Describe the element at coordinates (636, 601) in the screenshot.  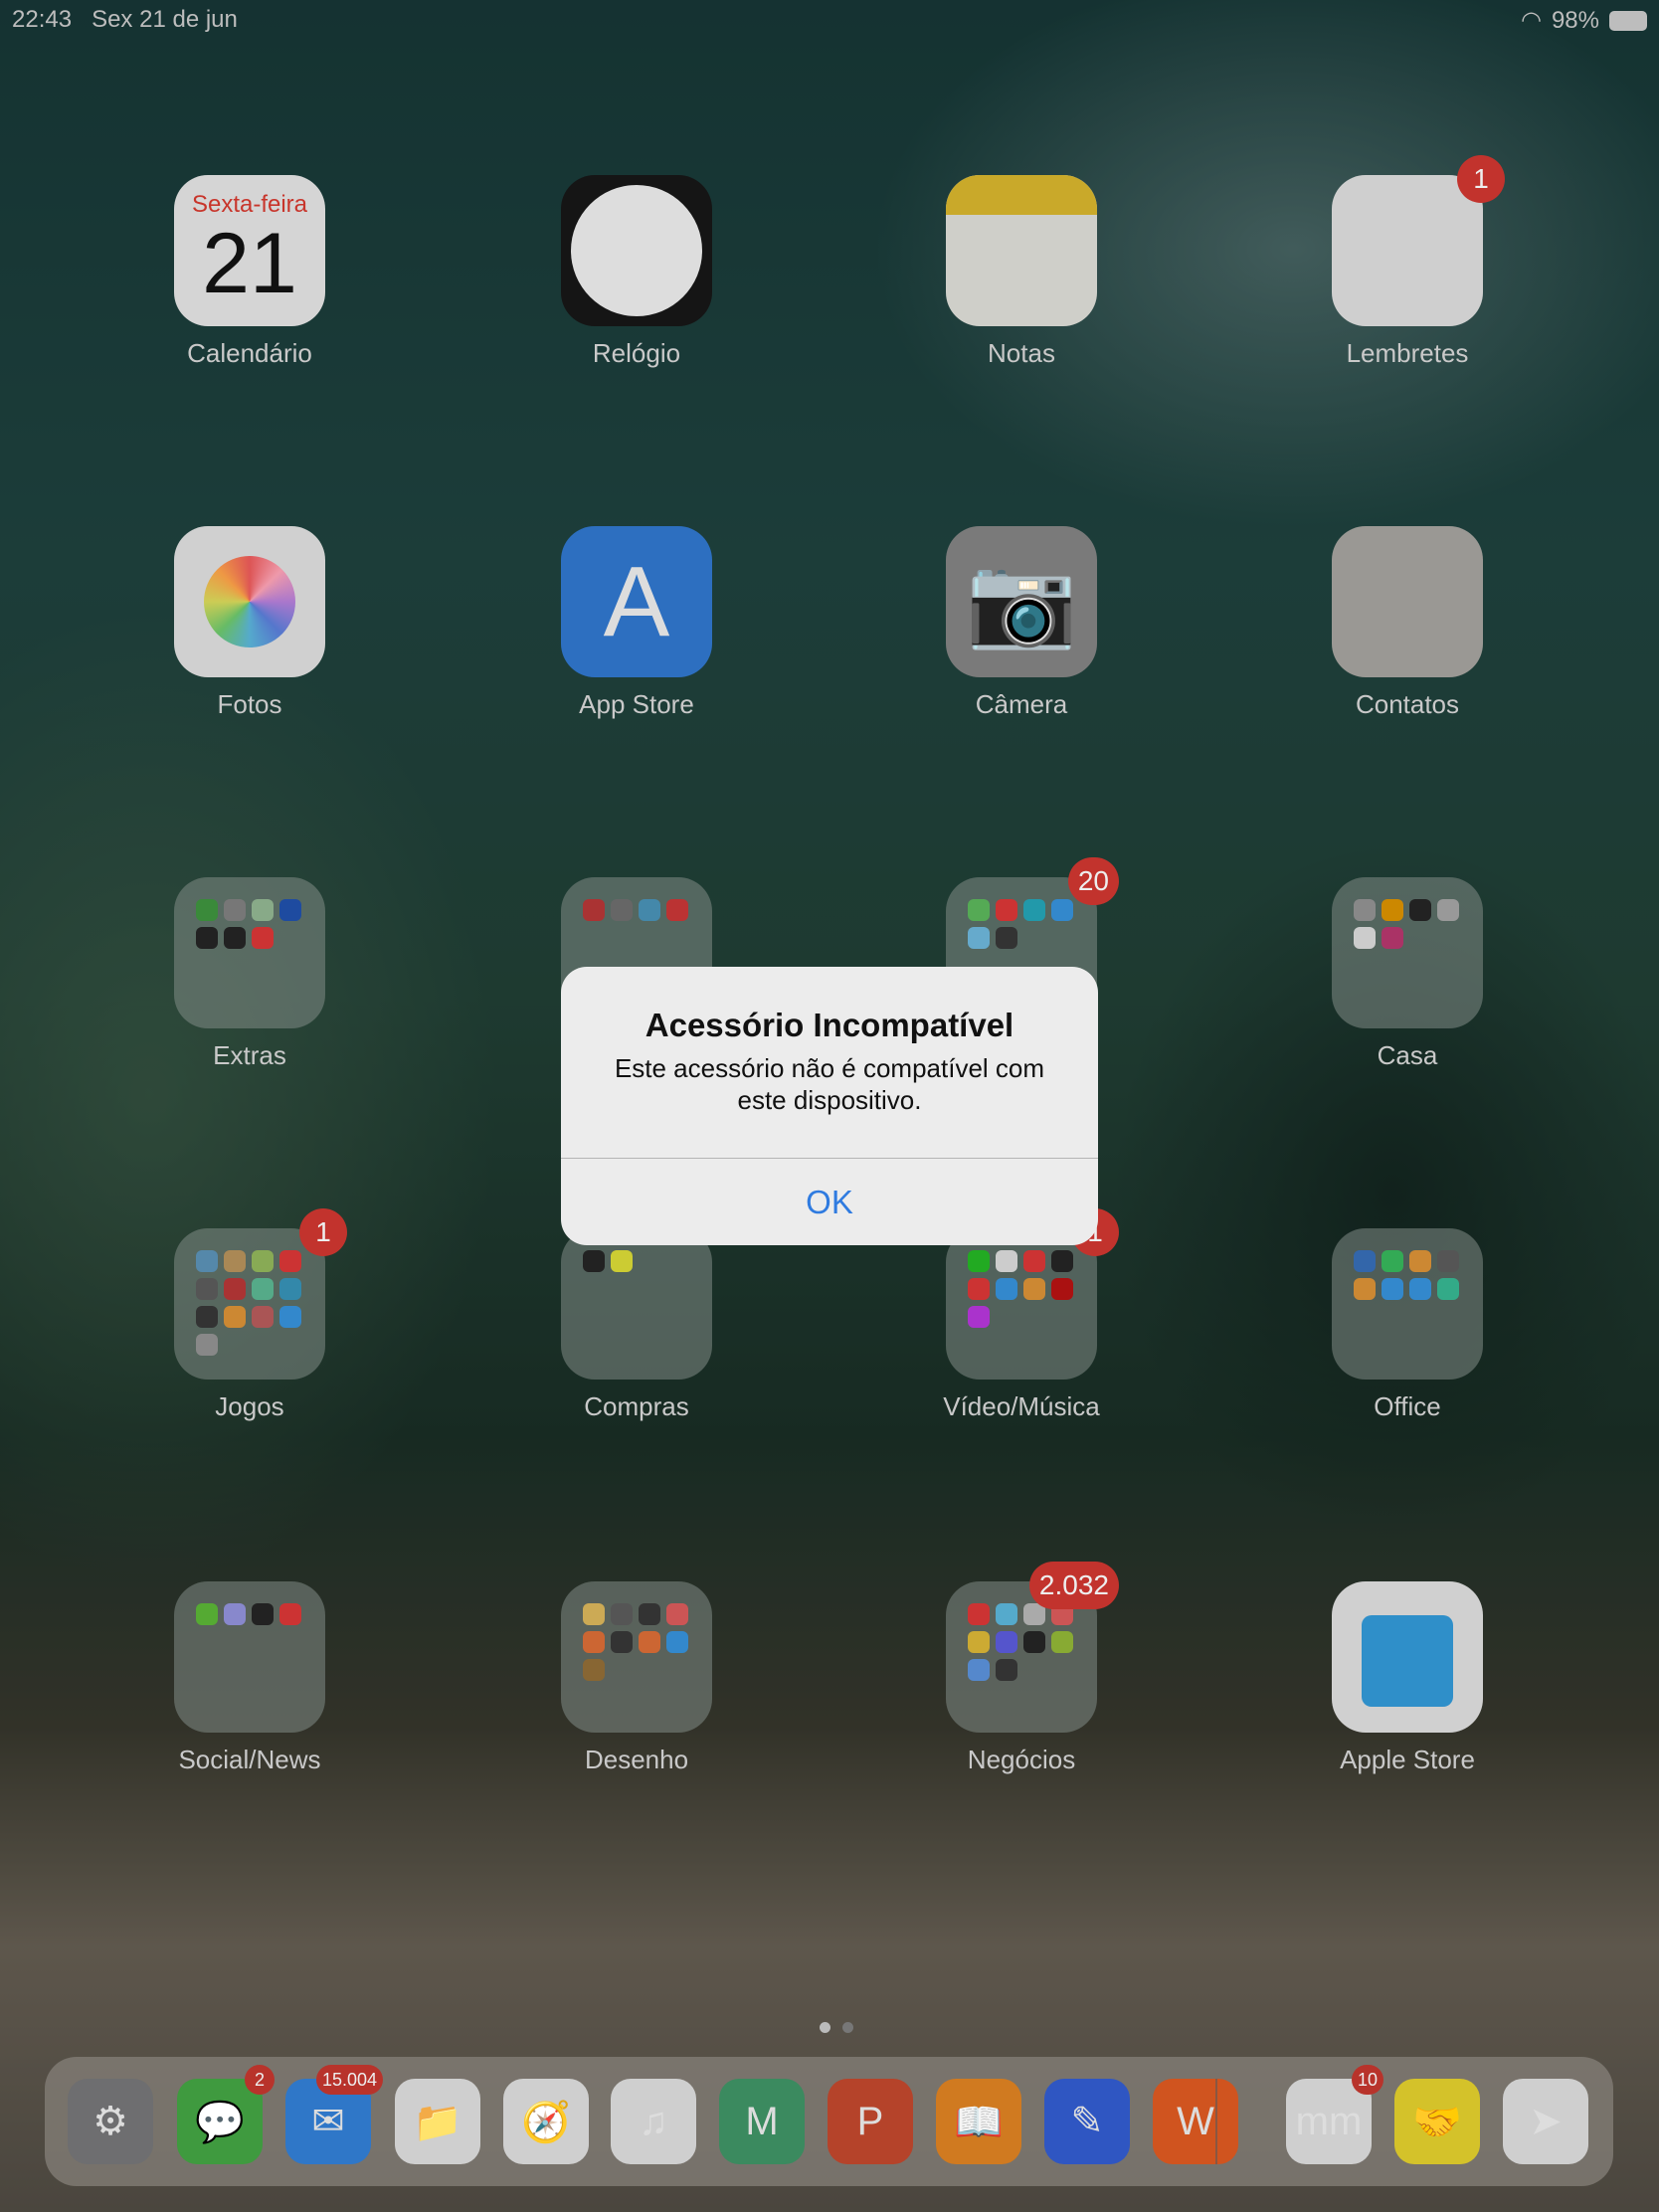
I see `app-store-icon: A` at that location.